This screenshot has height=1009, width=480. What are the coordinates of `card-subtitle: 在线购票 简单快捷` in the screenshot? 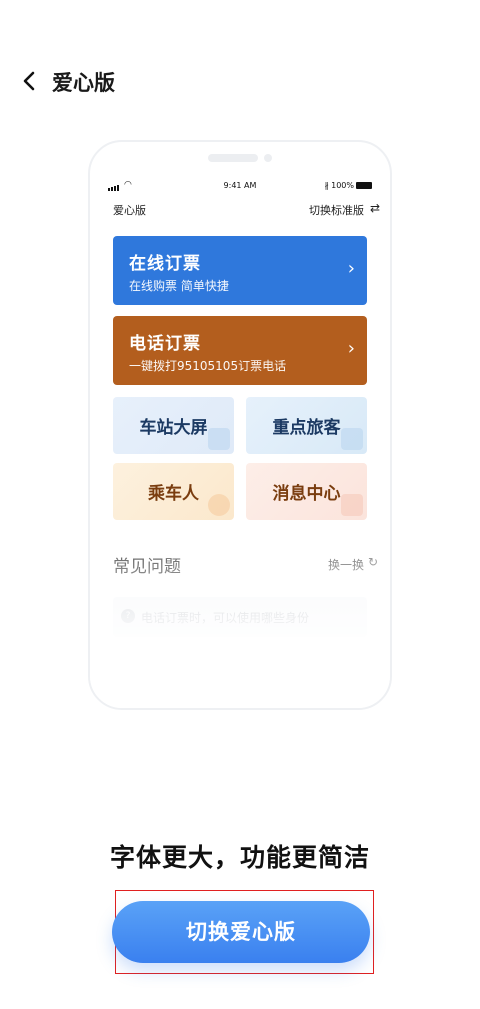 It's located at (179, 286).